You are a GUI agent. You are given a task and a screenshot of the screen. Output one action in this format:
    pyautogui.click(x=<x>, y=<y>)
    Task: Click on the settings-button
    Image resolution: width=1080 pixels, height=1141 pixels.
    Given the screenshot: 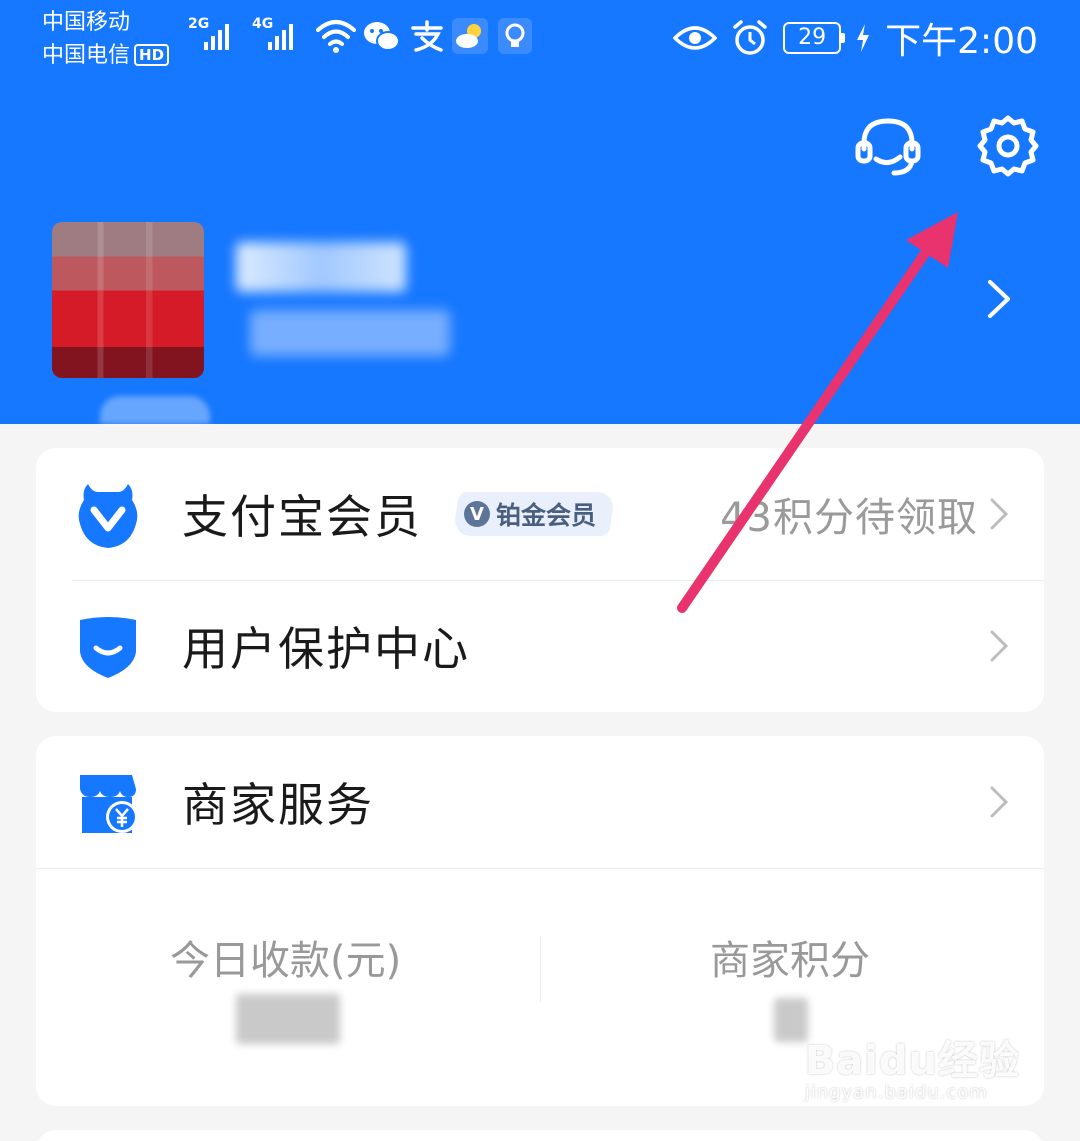 What is the action you would take?
    pyautogui.click(x=1008, y=146)
    